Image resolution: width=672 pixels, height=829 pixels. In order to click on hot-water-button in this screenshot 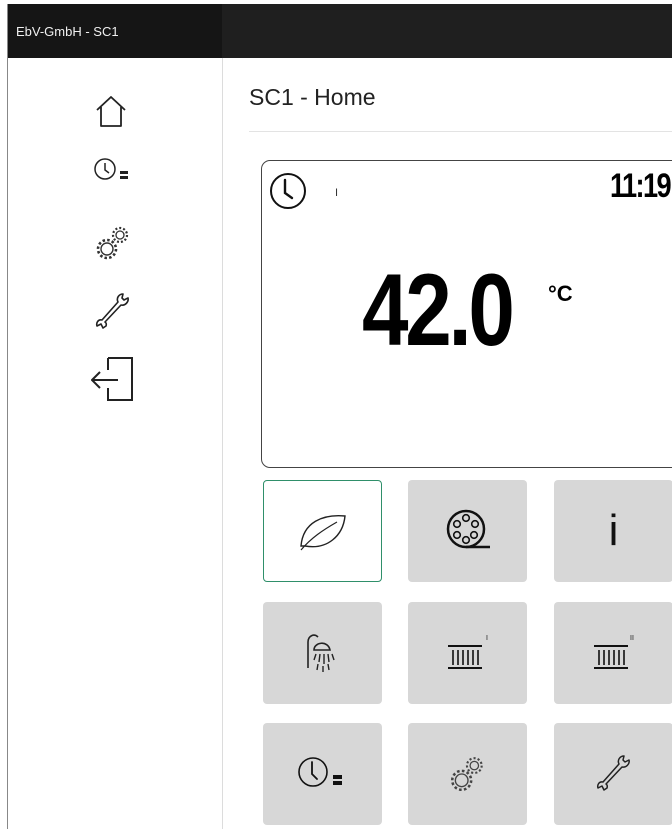, I will do `click(322, 653)`.